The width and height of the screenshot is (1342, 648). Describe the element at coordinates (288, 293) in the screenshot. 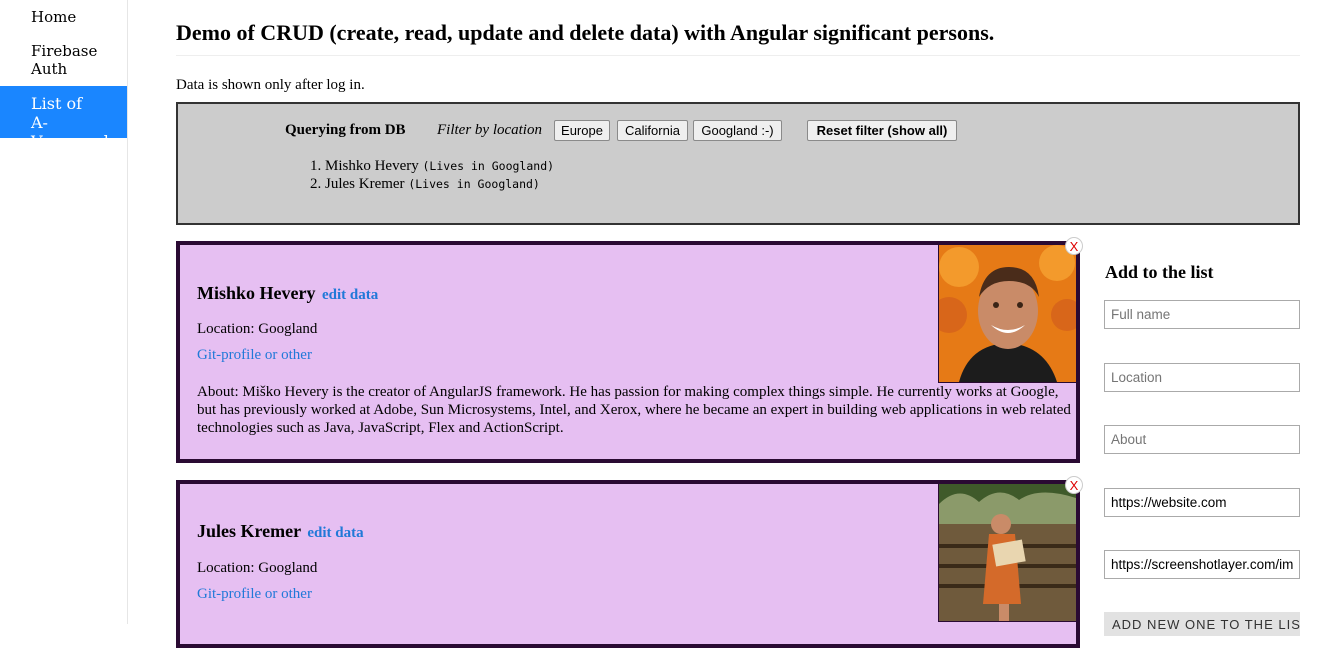

I see `person-name: Mishko Hevery edit data` at that location.